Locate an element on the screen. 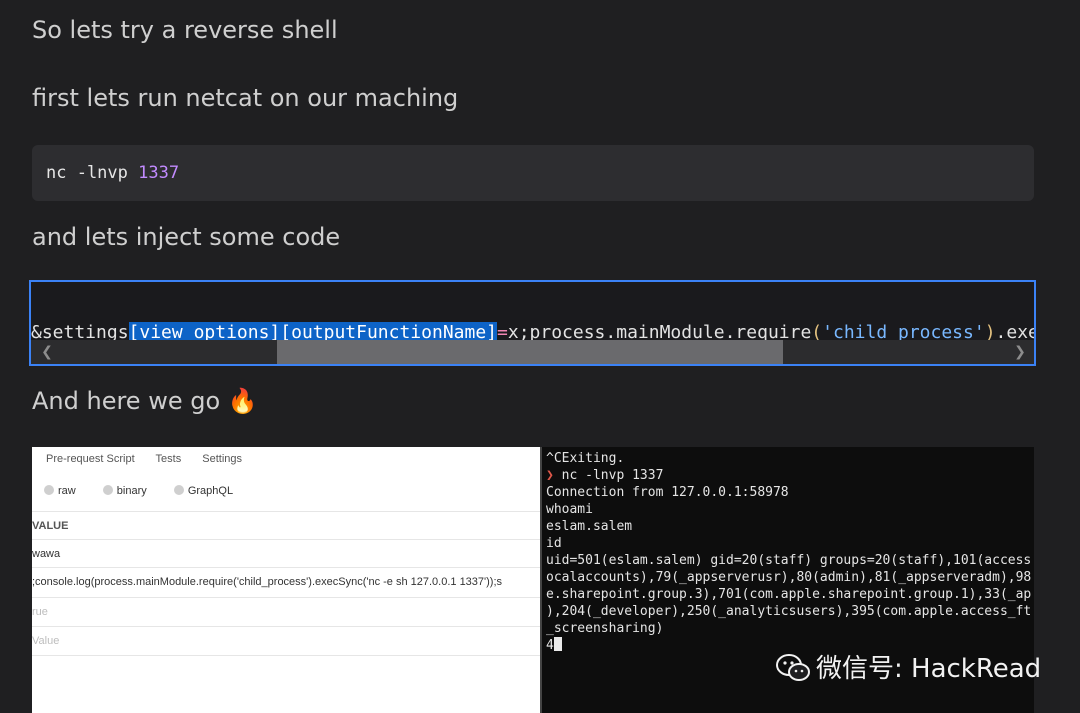 This screenshot has width=1080, height=713. terminal-line: Connection from 127.0.0.1:58978 is located at coordinates (667, 492).